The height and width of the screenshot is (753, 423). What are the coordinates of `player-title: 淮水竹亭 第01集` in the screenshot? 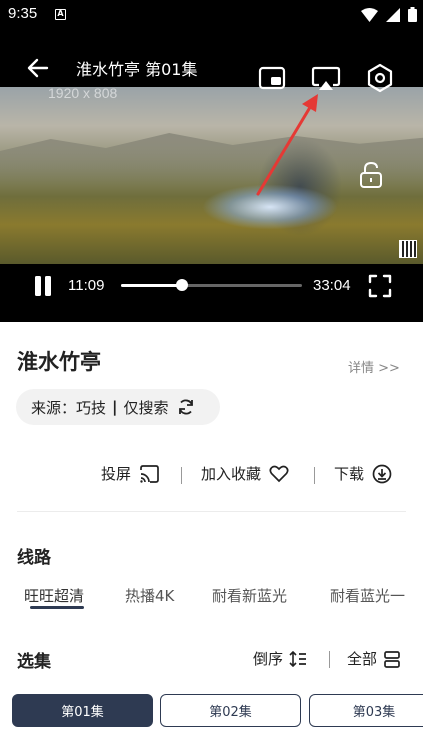 It's located at (137, 69).